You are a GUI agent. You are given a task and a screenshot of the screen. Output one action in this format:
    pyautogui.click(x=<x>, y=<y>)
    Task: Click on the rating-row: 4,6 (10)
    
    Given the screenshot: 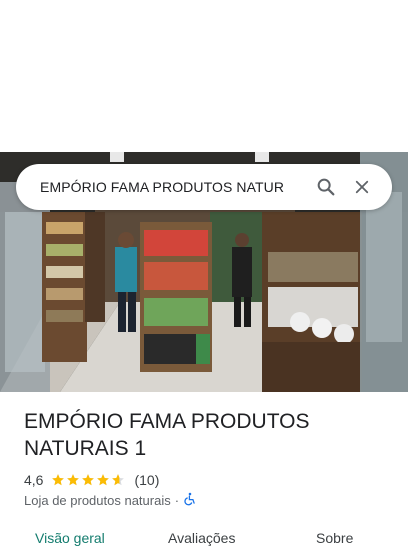 What is the action you would take?
    pyautogui.click(x=91, y=480)
    